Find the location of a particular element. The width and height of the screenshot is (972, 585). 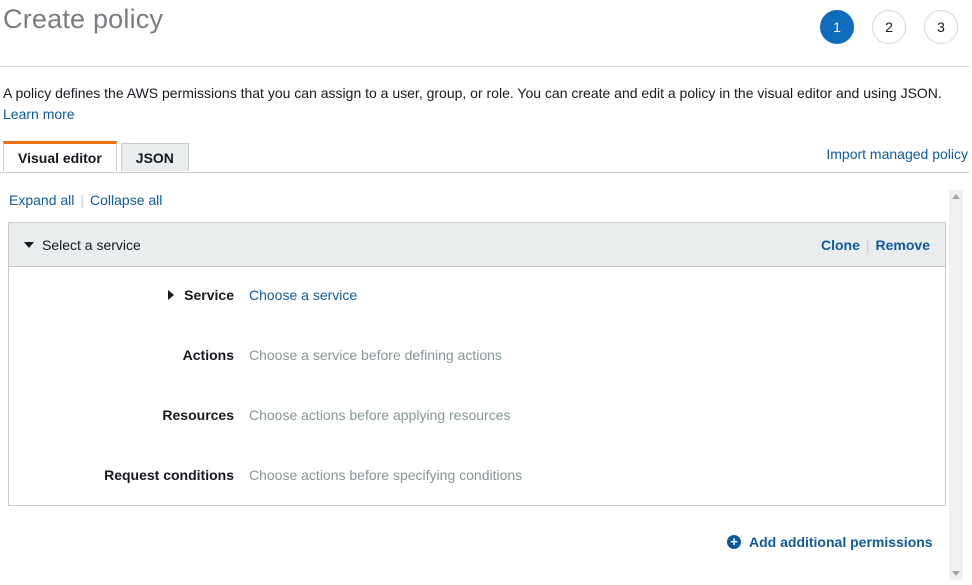

editor-tabs: Visual editor JSON is located at coordinates (98, 156).